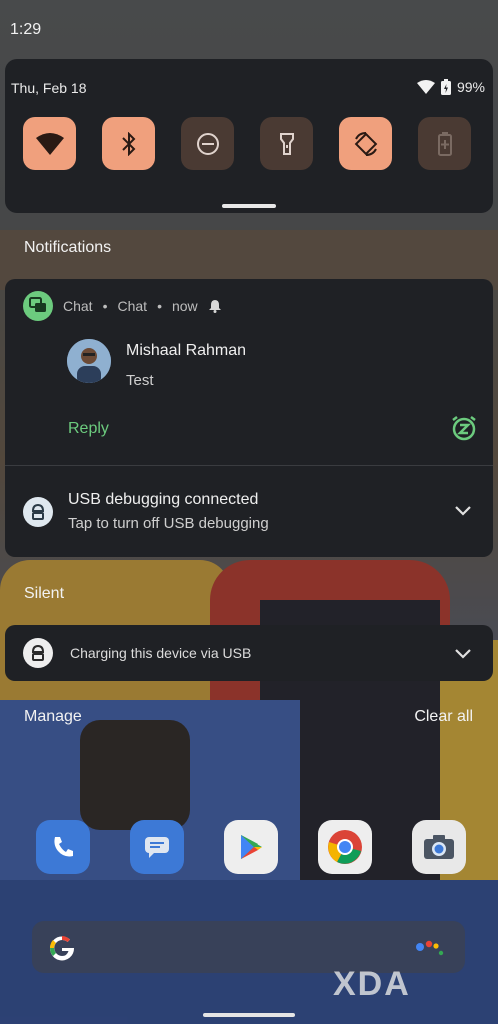 Image resolution: width=498 pixels, height=1024 pixels. I want to click on chat-app-icon, so click(38, 306).